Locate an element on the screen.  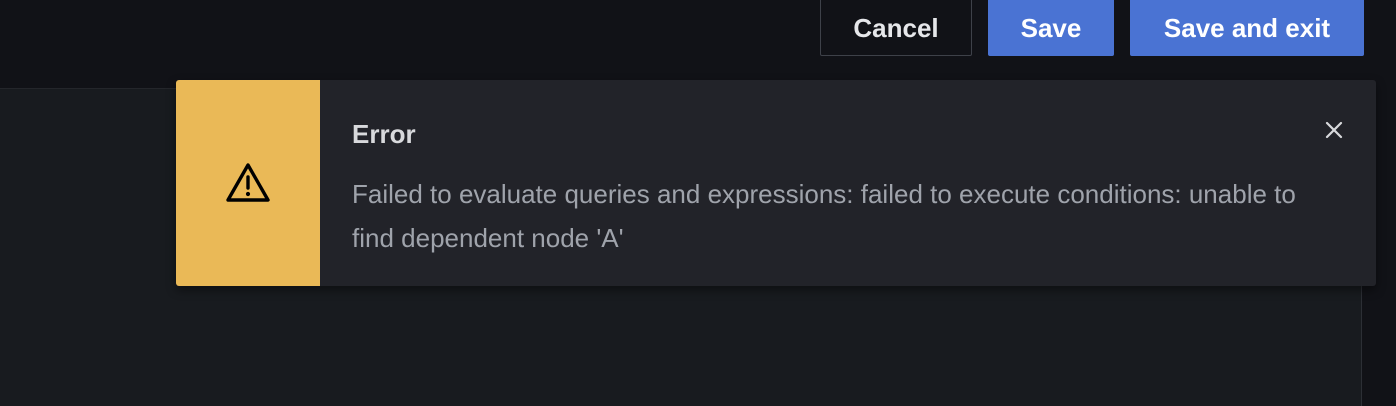
exclamation-triangle-icon is located at coordinates (248, 182).